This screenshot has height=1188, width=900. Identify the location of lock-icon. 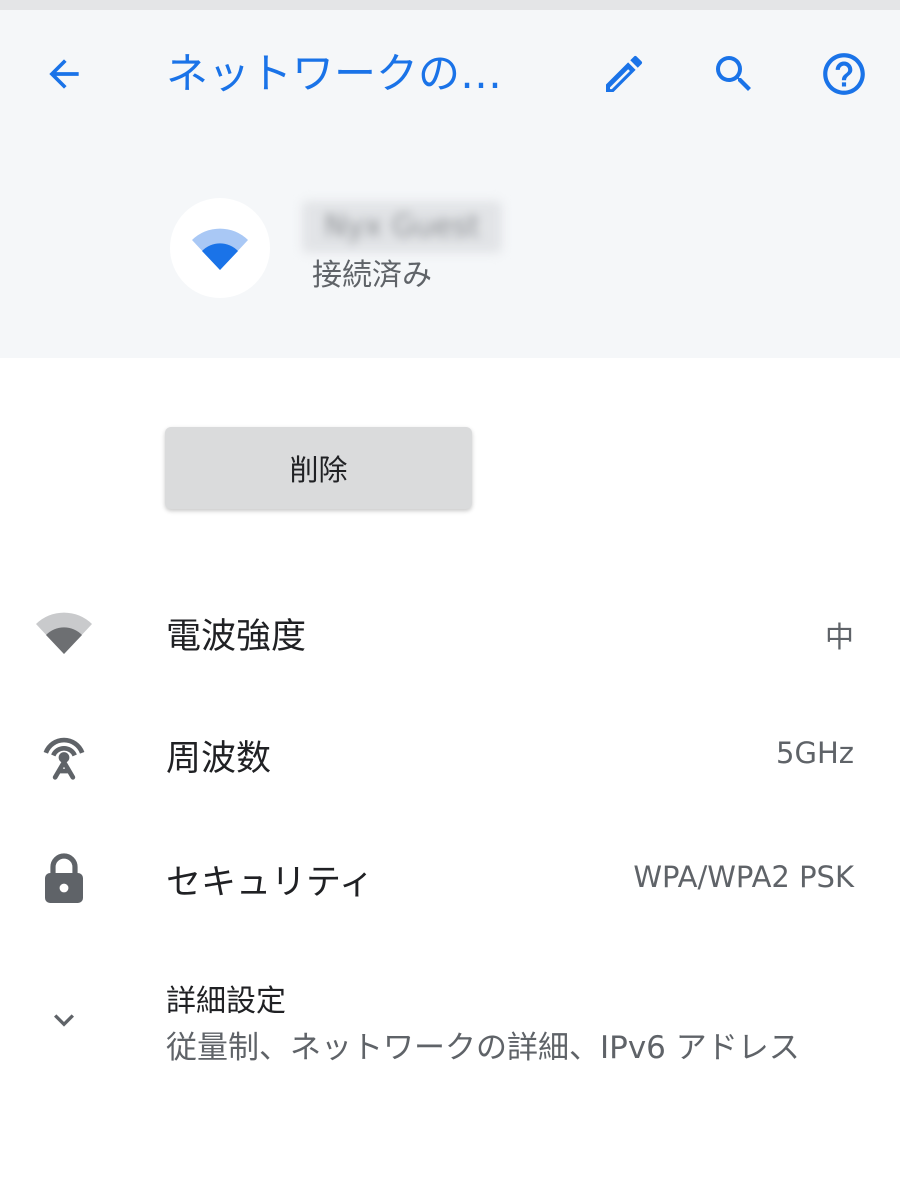
(64, 878).